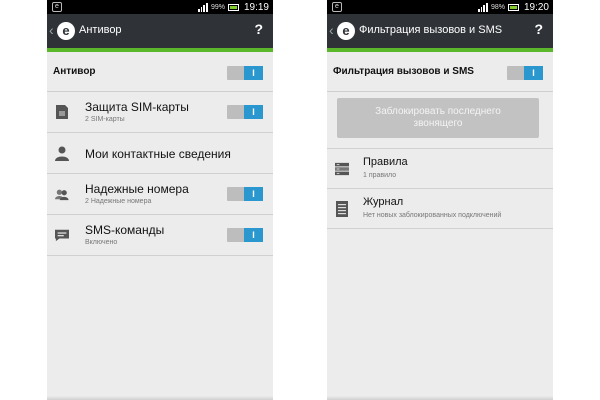 Image resolution: width=600 pixels, height=400 pixels. I want to click on person-icon, so click(62, 153).